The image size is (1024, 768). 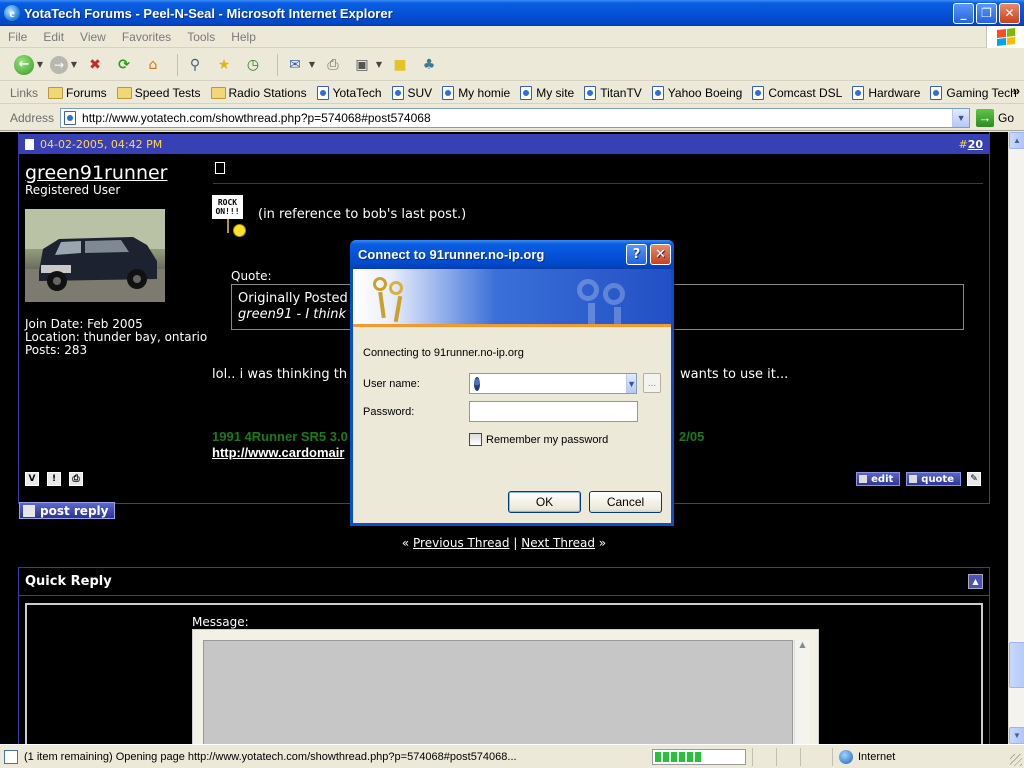 I want to click on remember-password-option: Remember my password, so click(x=538, y=439).